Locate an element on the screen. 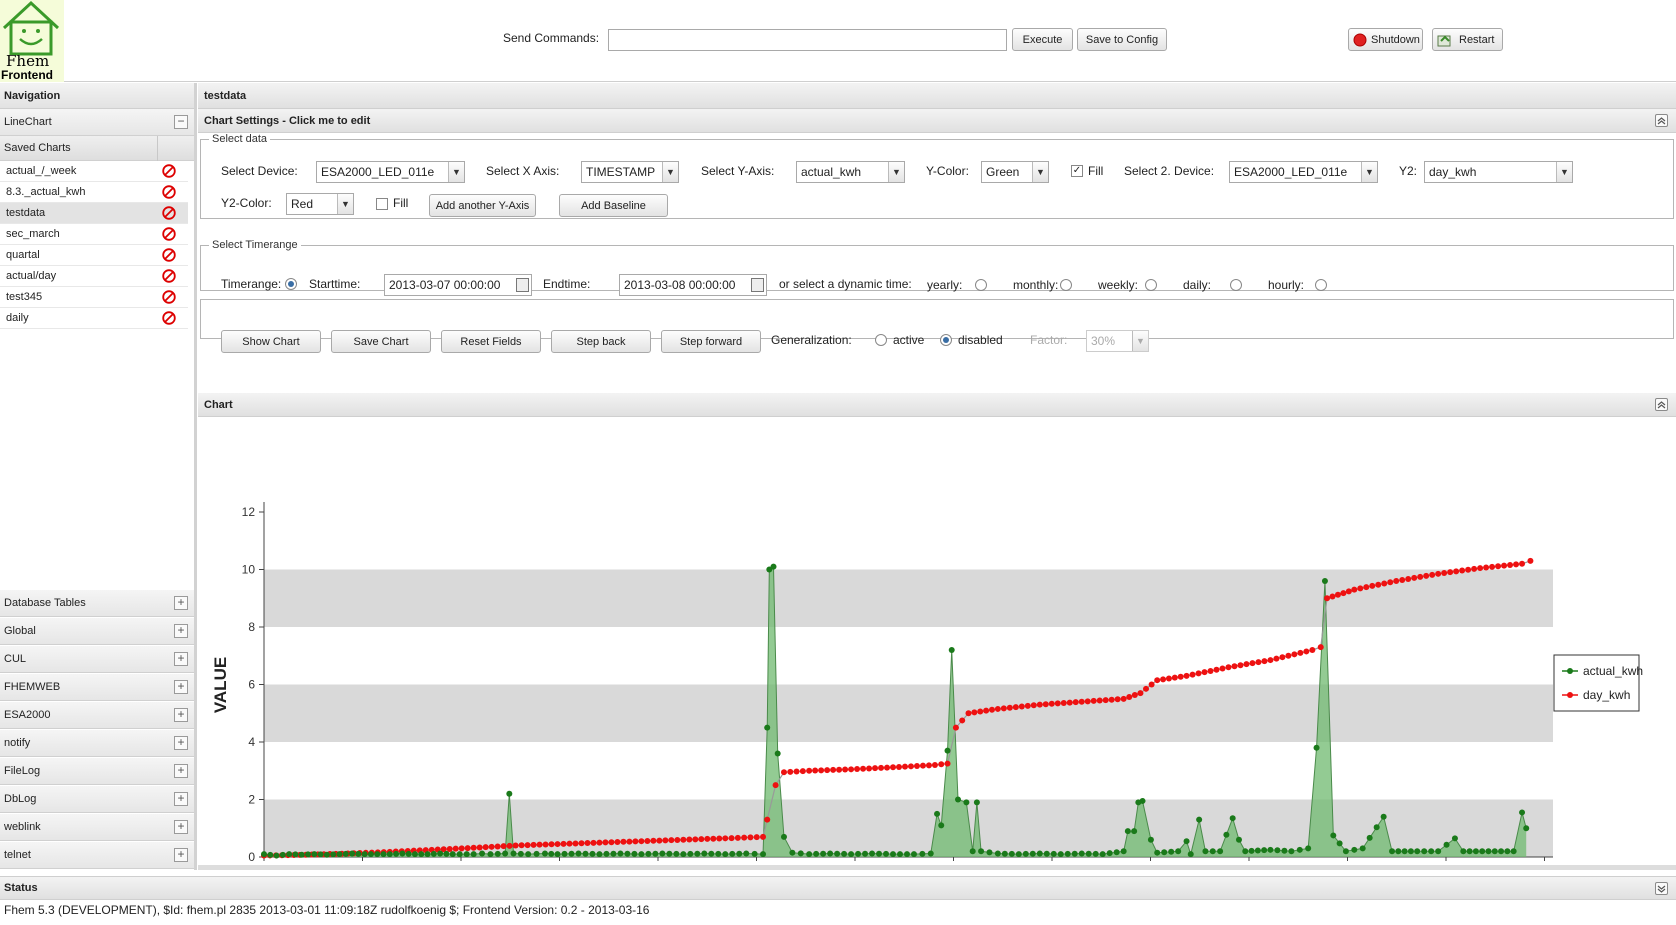  y2-select: day_kwh ▼ is located at coordinates (1498, 172).